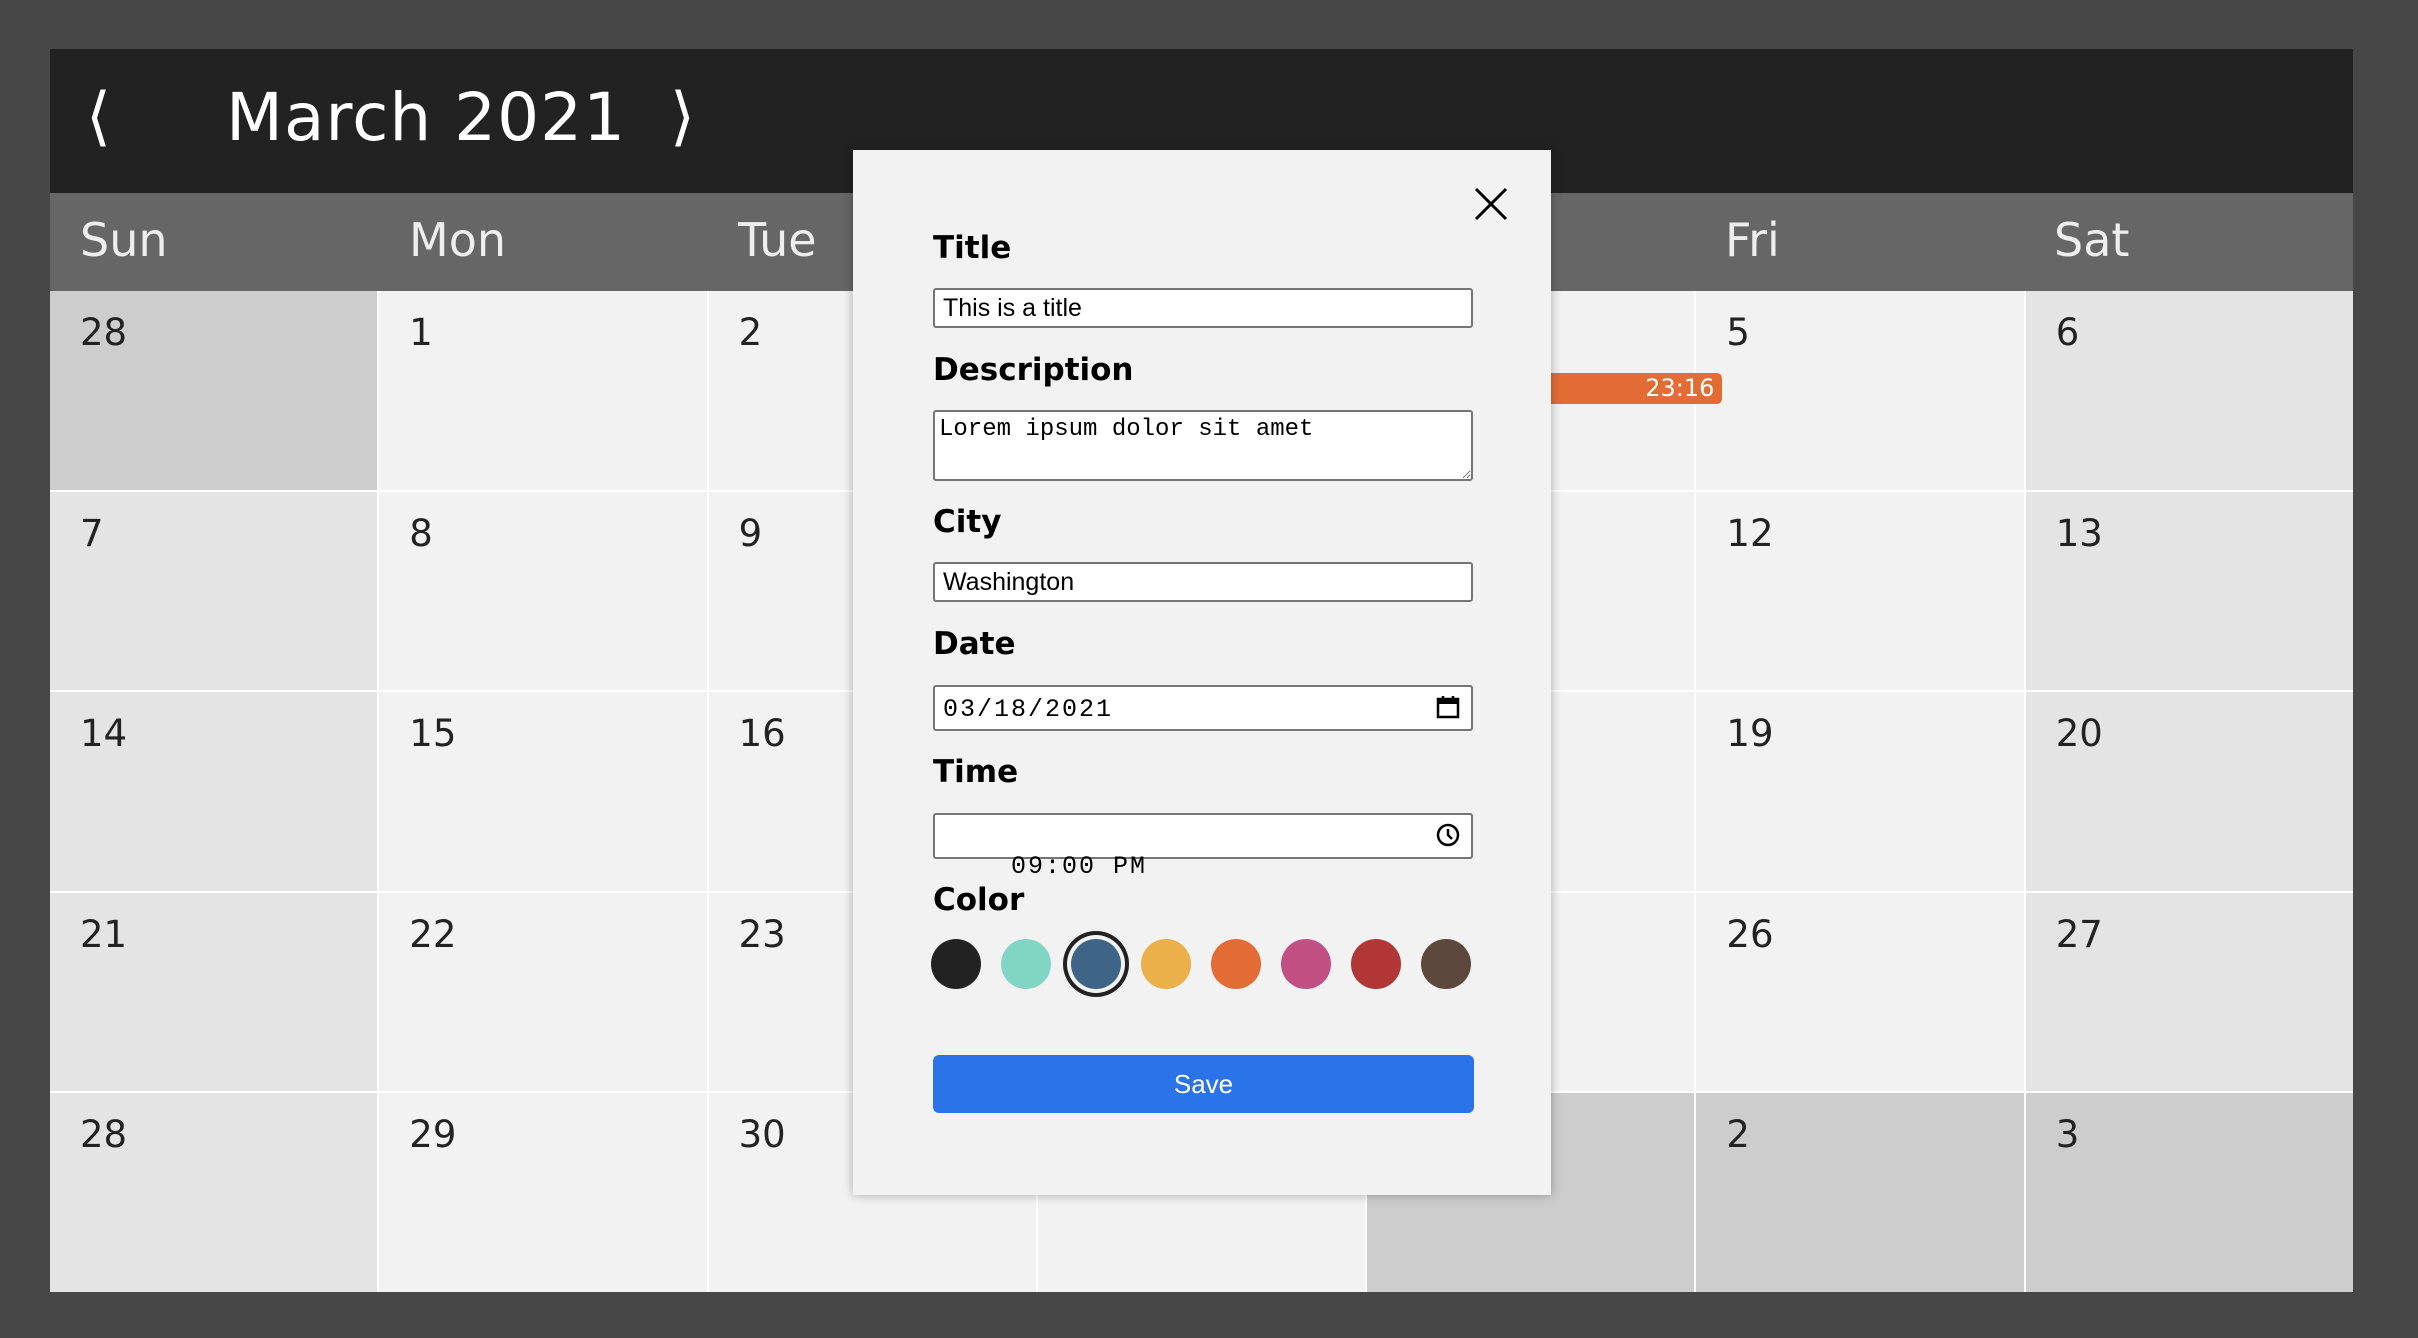 The height and width of the screenshot is (1338, 2418). What do you see at coordinates (2189, 390) in the screenshot?
I see `day-cell: 6` at bounding box center [2189, 390].